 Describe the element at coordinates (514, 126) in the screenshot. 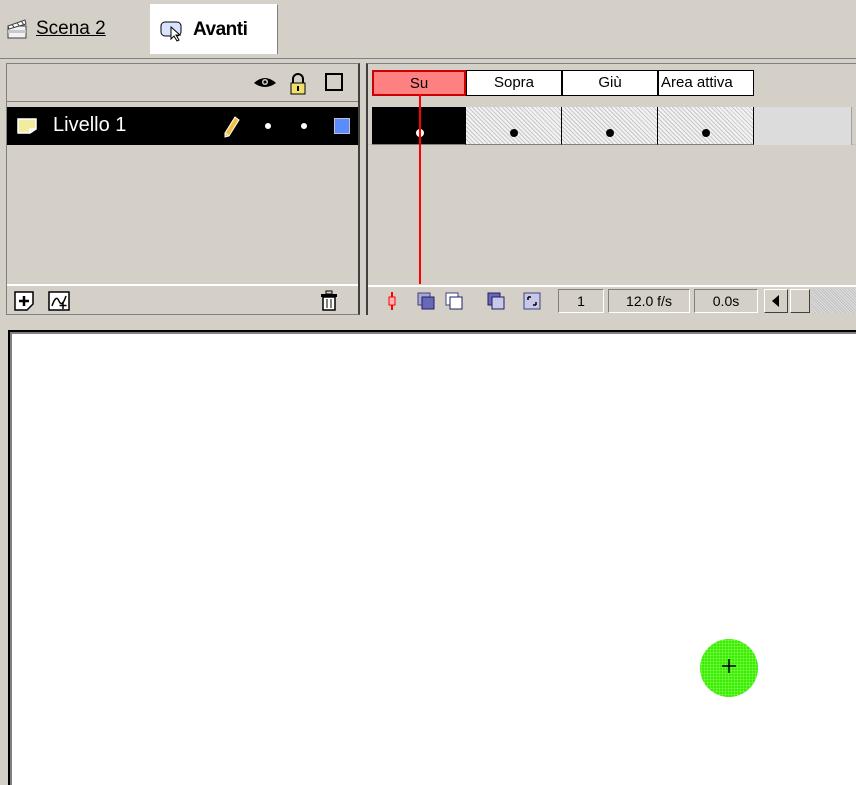

I see `keyframe-over` at that location.